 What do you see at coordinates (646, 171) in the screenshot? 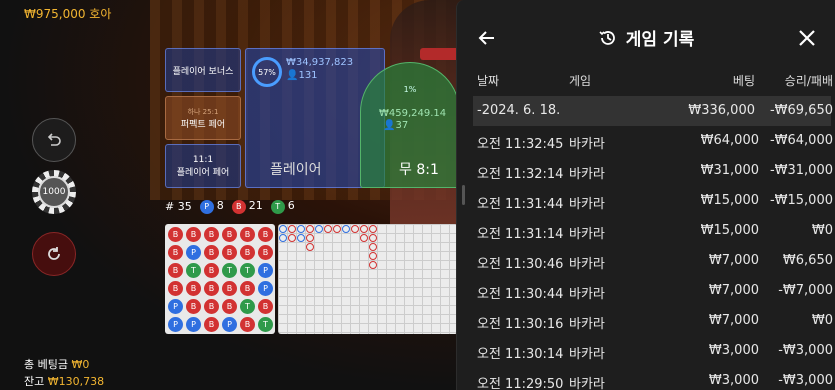
I see `history-row: 오전 11:32:14 바카라 ₩31,000 -₩31,000` at bounding box center [646, 171].